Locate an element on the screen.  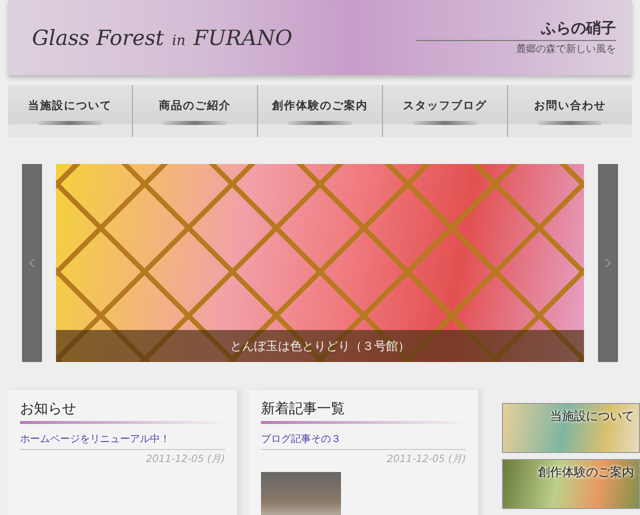
next-button is located at coordinates (608, 263).